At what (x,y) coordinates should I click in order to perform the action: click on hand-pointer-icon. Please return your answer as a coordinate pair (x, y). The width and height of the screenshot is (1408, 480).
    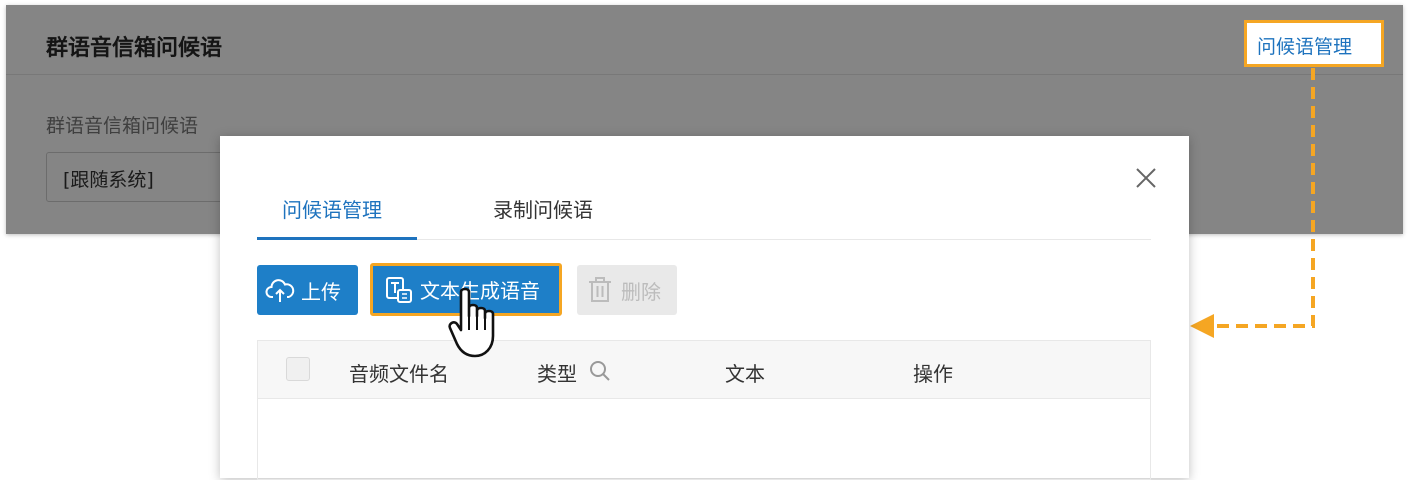
    Looking at the image, I should click on (471, 322).